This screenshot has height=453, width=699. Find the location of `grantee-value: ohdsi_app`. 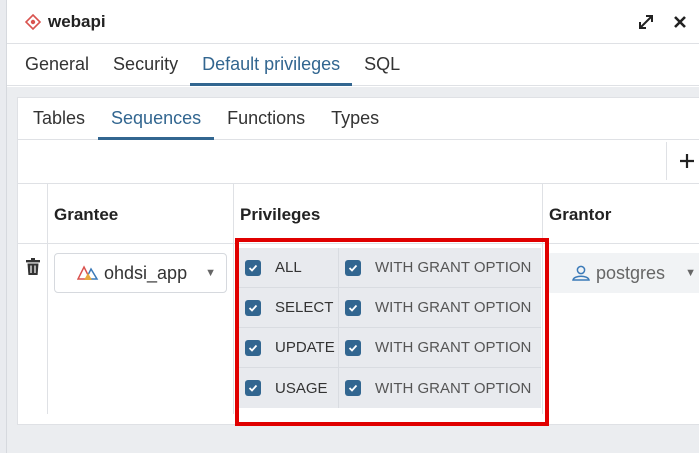

grantee-value: ohdsi_app is located at coordinates (146, 272).